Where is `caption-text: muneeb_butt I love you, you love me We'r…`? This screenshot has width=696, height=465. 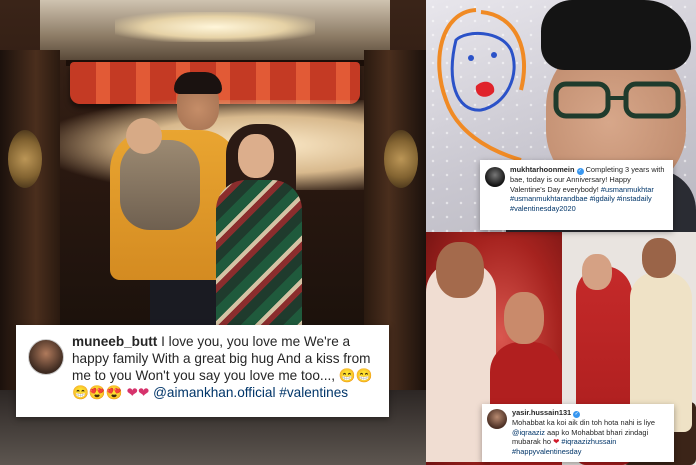
caption-text: muneeb_butt I love you, you love me We'r… is located at coordinates (225, 367).